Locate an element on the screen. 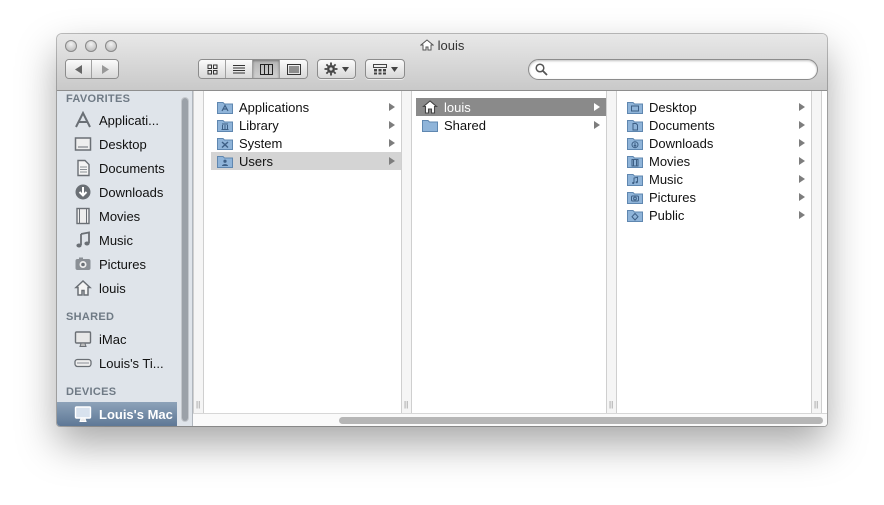  sidebar-item-label: Louis's Mac is located at coordinates (136, 414).